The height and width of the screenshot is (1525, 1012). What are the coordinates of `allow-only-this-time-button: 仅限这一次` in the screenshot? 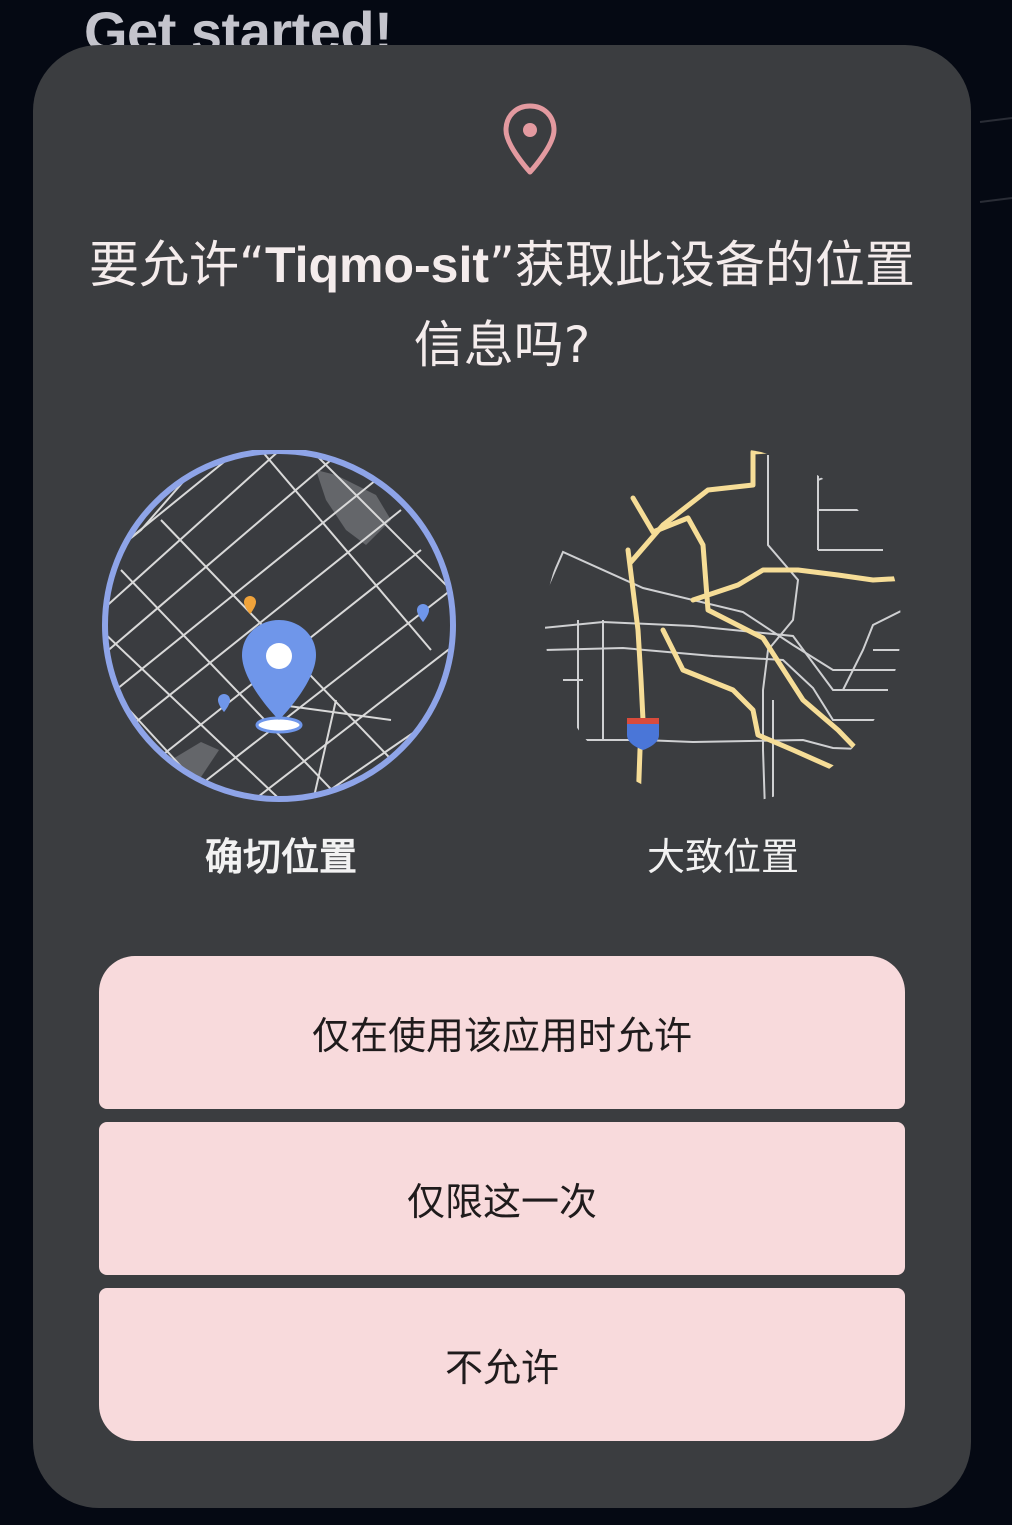 It's located at (502, 1198).